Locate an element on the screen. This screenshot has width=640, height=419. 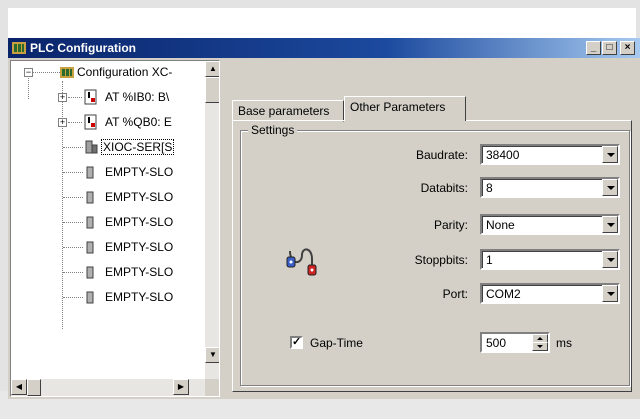
tree-item-configuration: Configuration XC- is located at coordinates (134, 72).